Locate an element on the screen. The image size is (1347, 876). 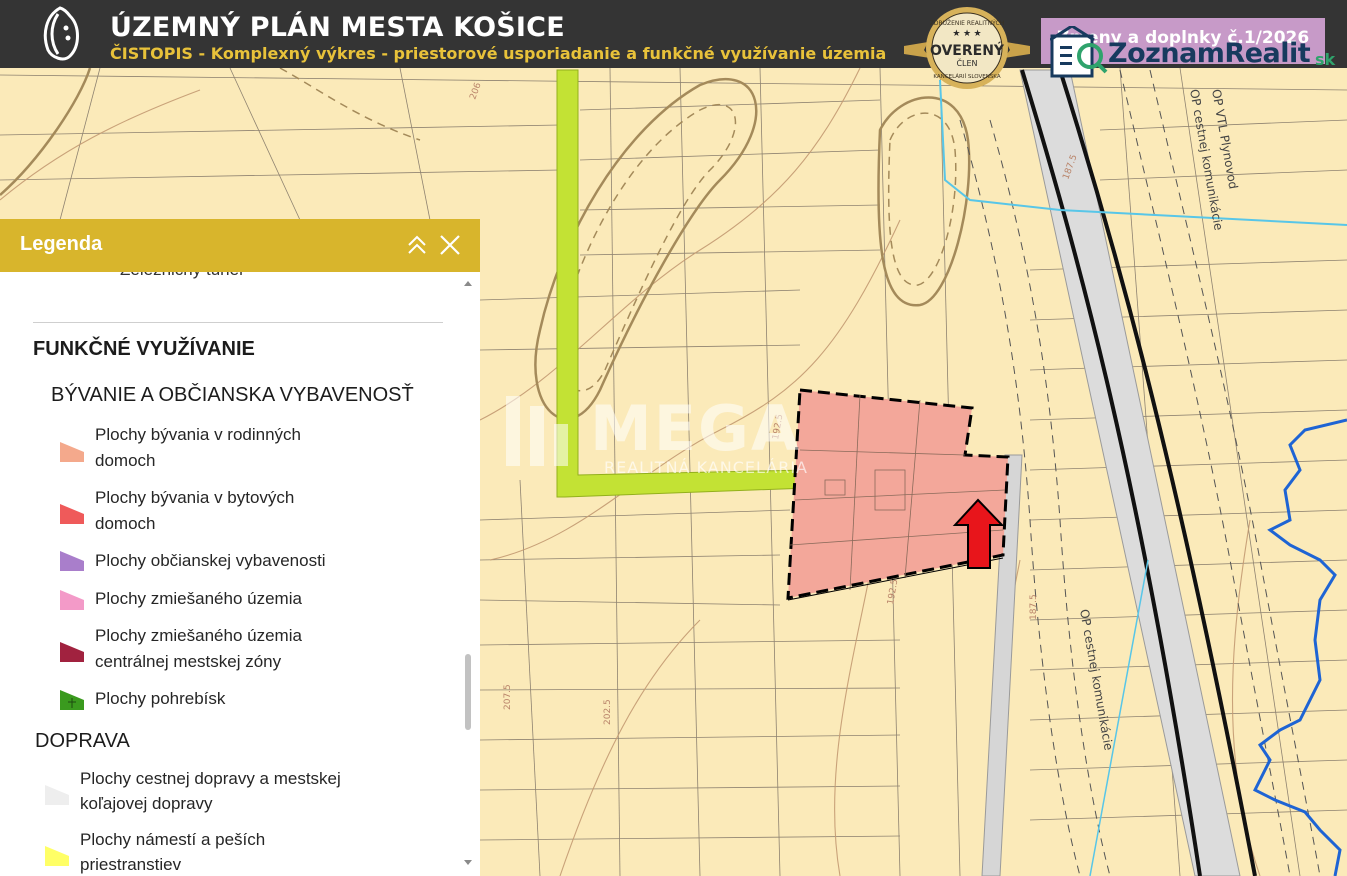
watermark-sub: REALITNÁ KANCELÁRIA is located at coordinates (706, 467).